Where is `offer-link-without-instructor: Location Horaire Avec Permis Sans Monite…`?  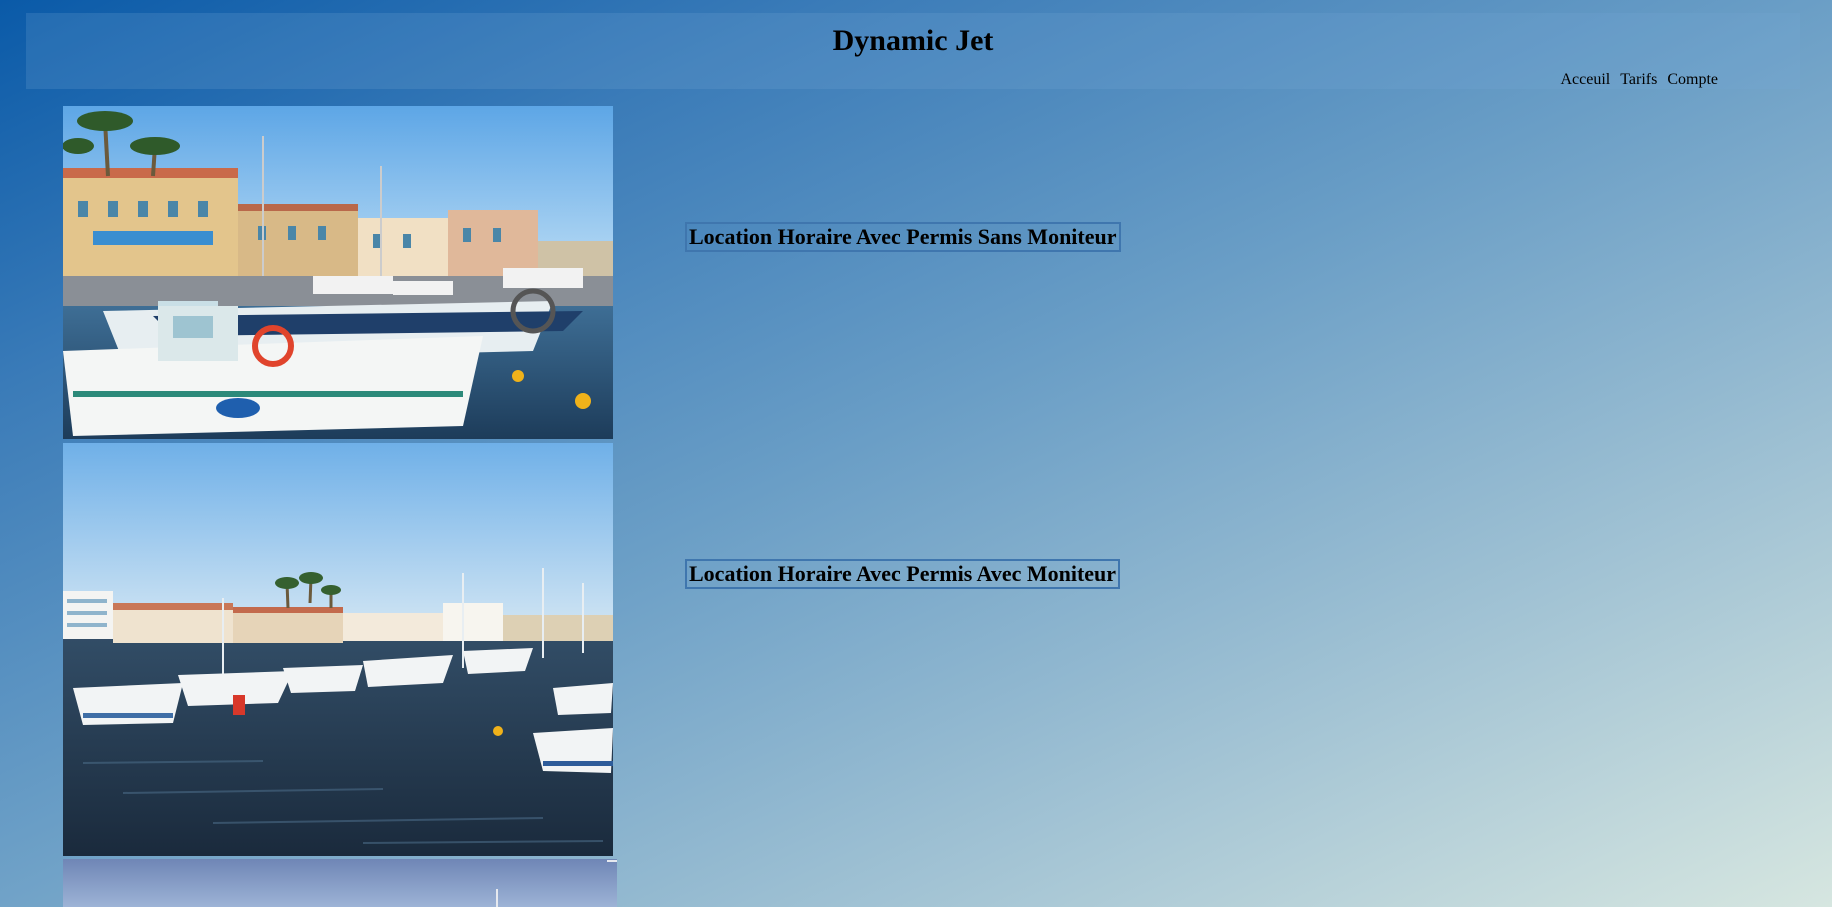 offer-link-without-instructor: Location Horaire Avec Permis Sans Monite… is located at coordinates (903, 237).